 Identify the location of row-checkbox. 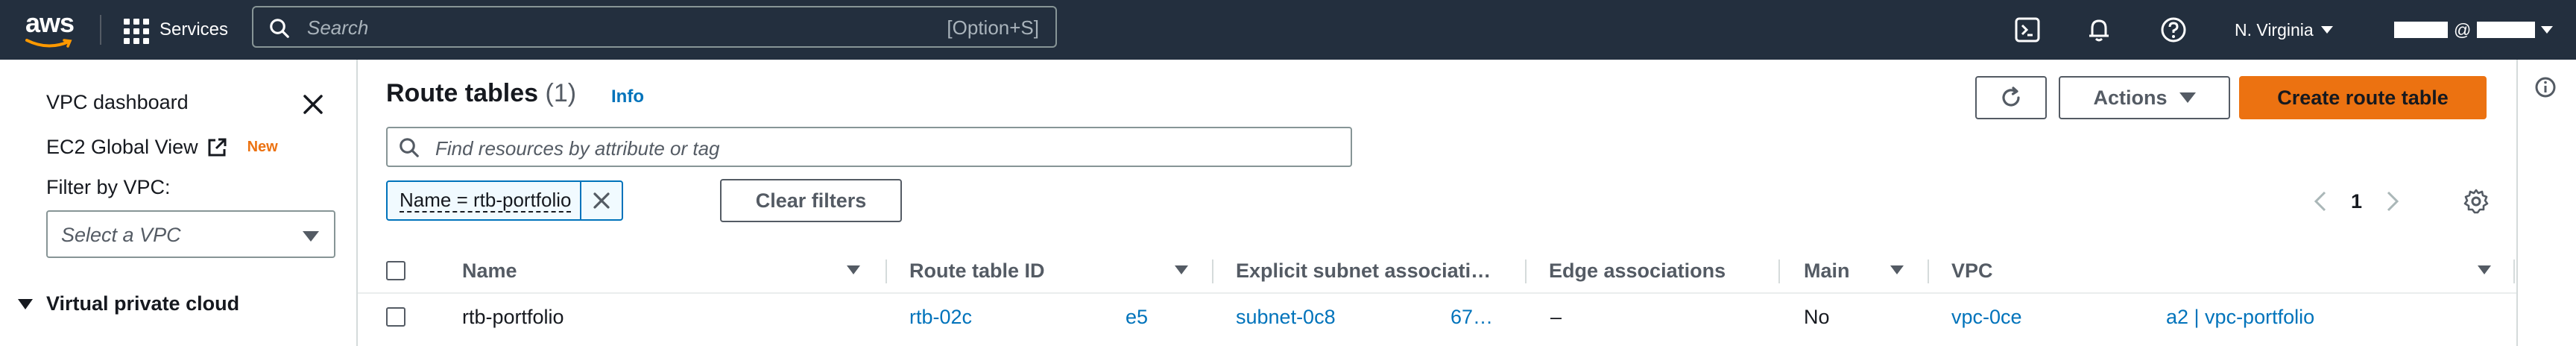
(396, 317).